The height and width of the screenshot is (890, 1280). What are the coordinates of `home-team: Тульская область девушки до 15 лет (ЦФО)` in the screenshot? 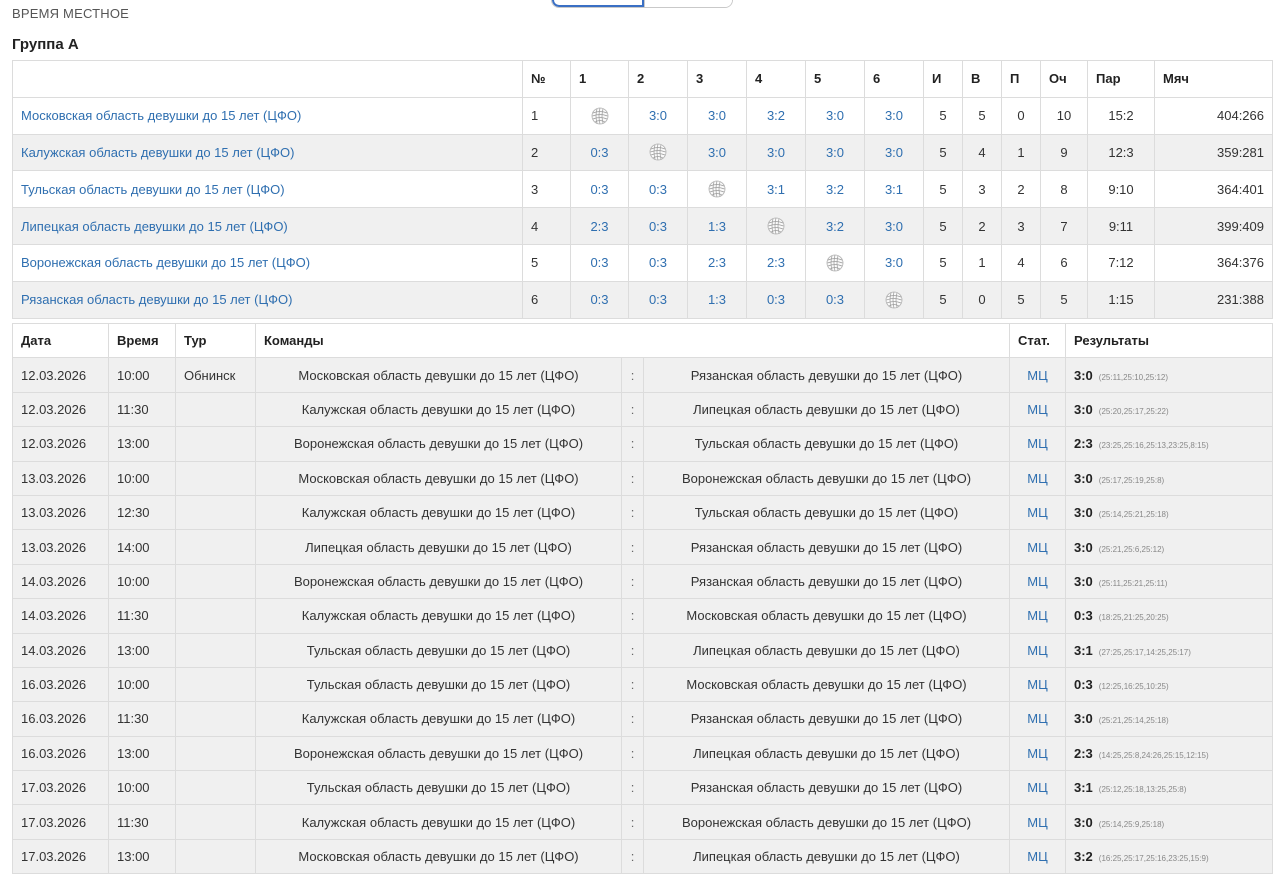 It's located at (438, 684).